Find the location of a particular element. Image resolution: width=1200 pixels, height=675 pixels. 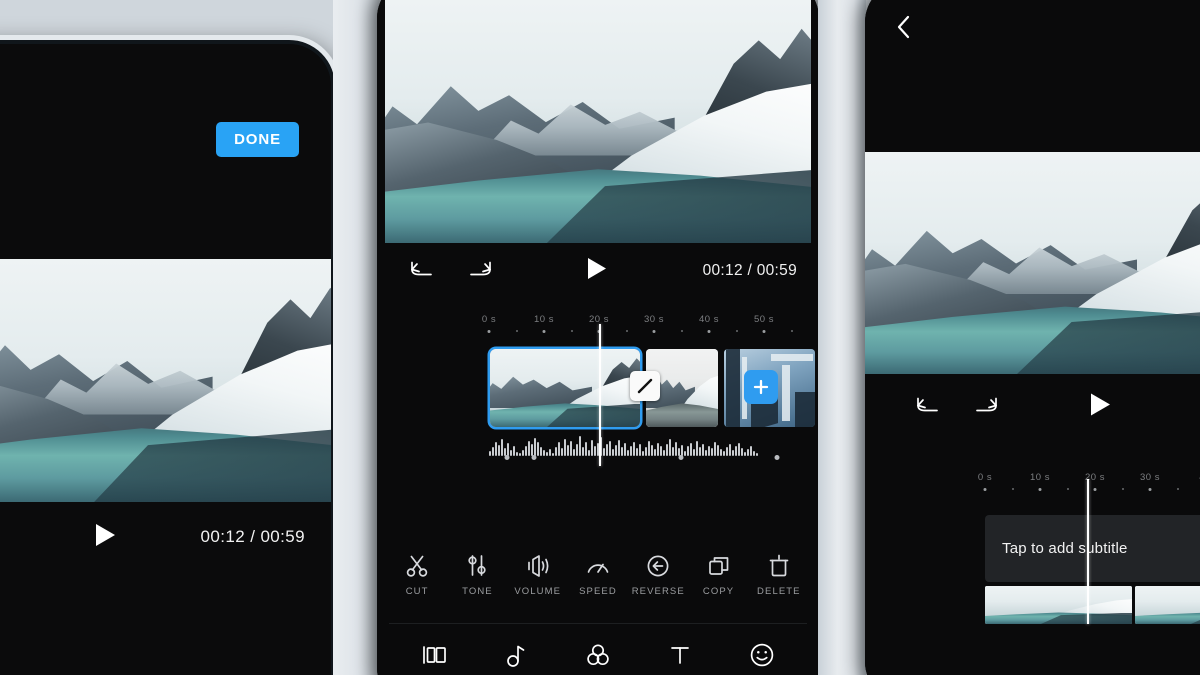

center-video-preview is located at coordinates (598, 121).